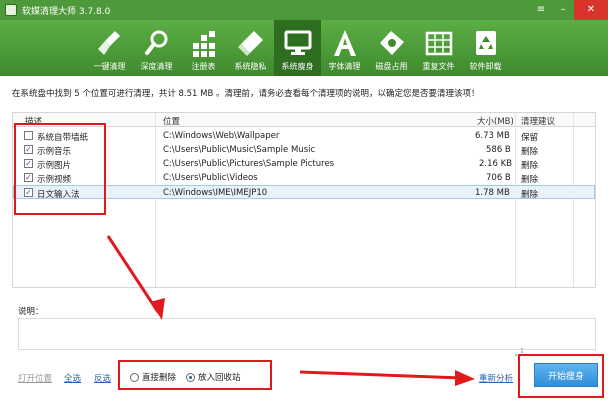 The width and height of the screenshot is (608, 405). What do you see at coordinates (438, 43) in the screenshot?
I see `duplicate-grid-icon` at bounding box center [438, 43].